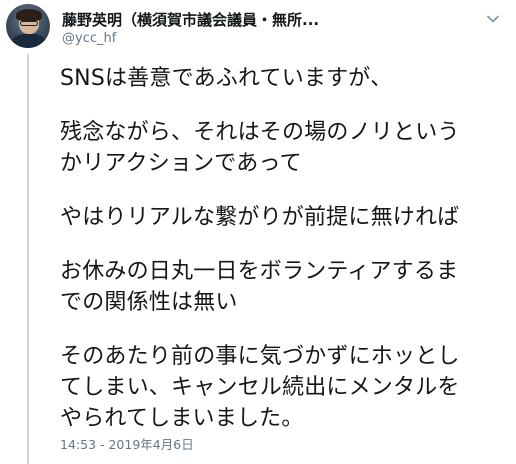 Image resolution: width=516 pixels, height=464 pixels. Describe the element at coordinates (259, 271) in the screenshot. I see `tweet-line: お休みの日丸一日をボランティアするま` at that location.